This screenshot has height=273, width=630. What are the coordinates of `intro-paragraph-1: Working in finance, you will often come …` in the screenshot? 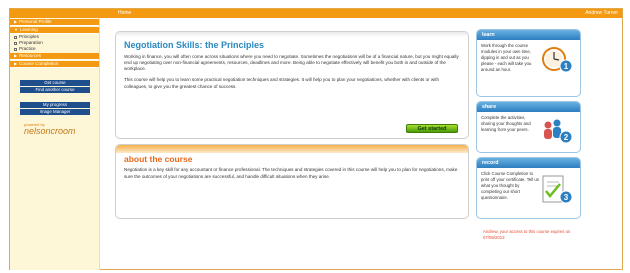 It's located at (291, 62).